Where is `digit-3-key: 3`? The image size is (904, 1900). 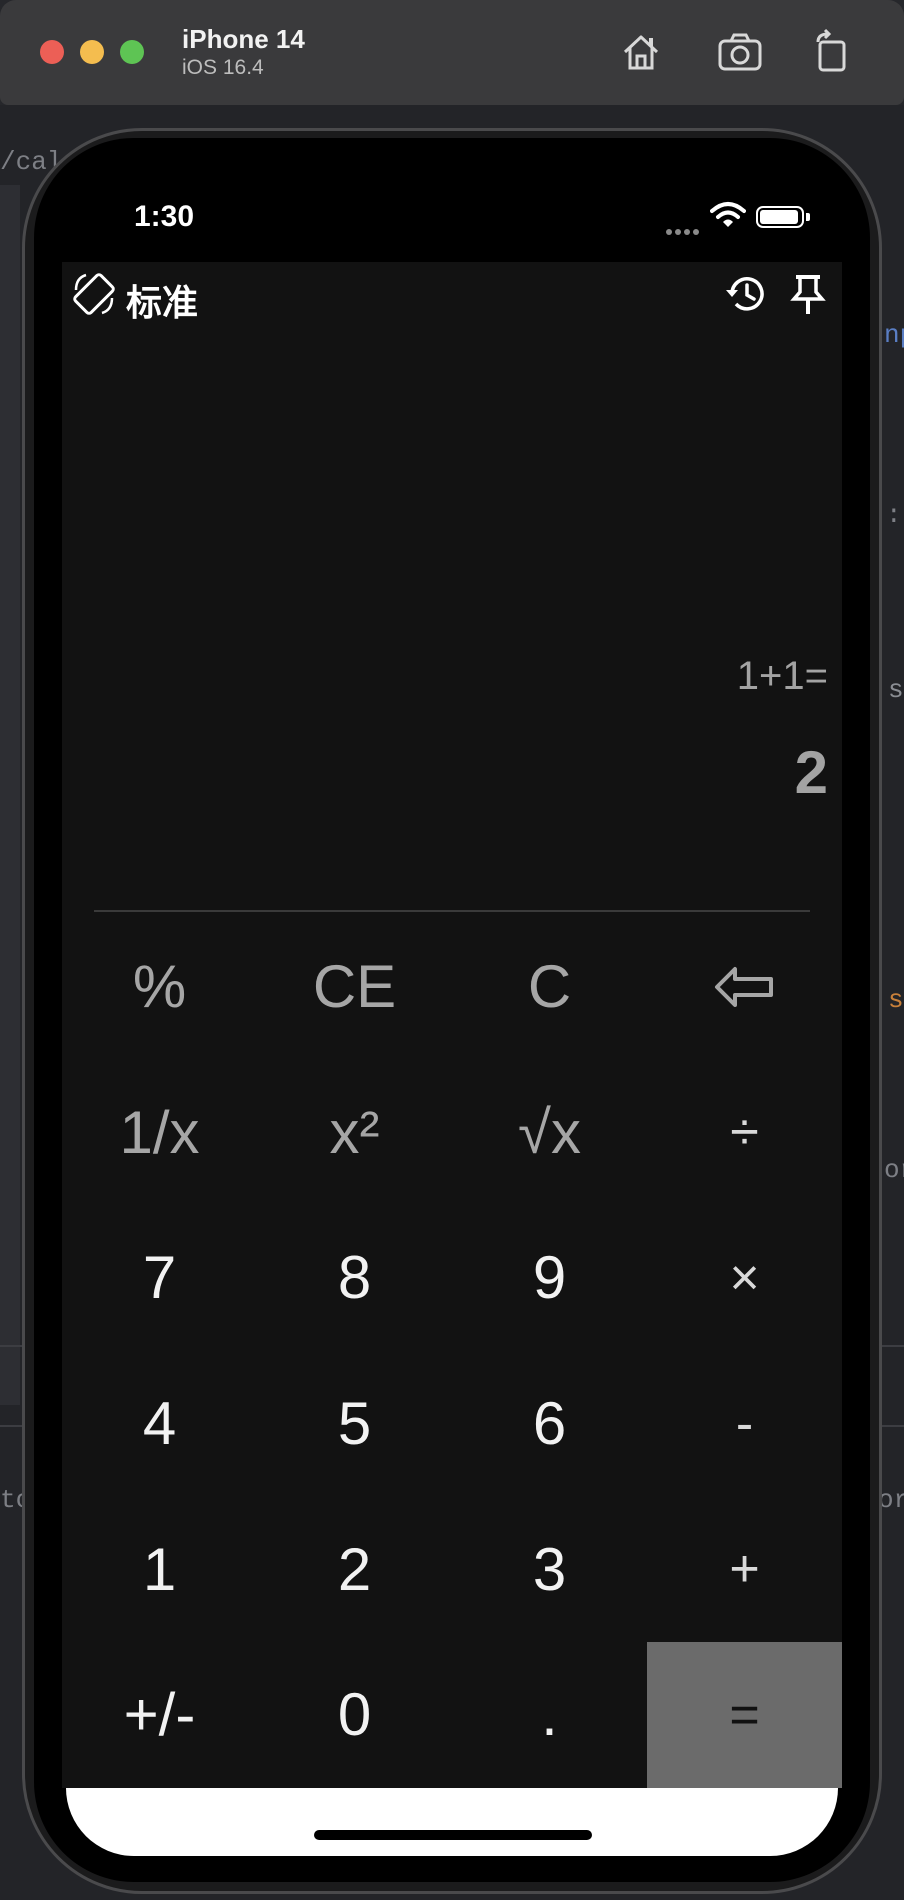 digit-3-key: 3 is located at coordinates (549, 1569).